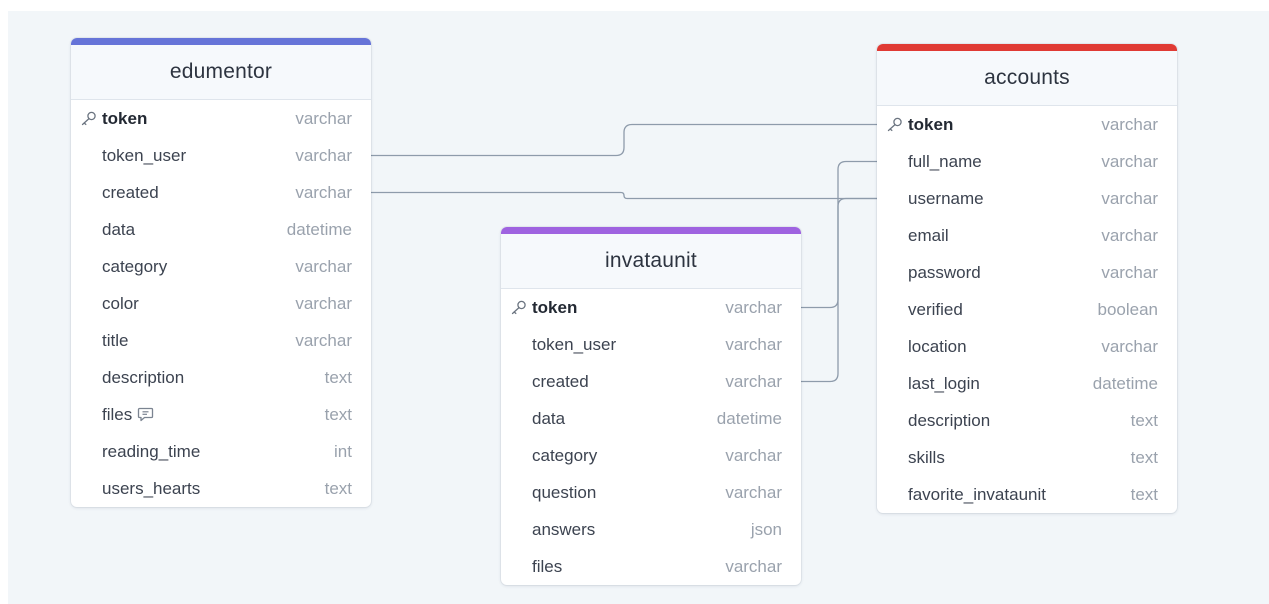 The image size is (1269, 604). What do you see at coordinates (221, 414) in the screenshot?
I see `field-row-files: files text` at bounding box center [221, 414].